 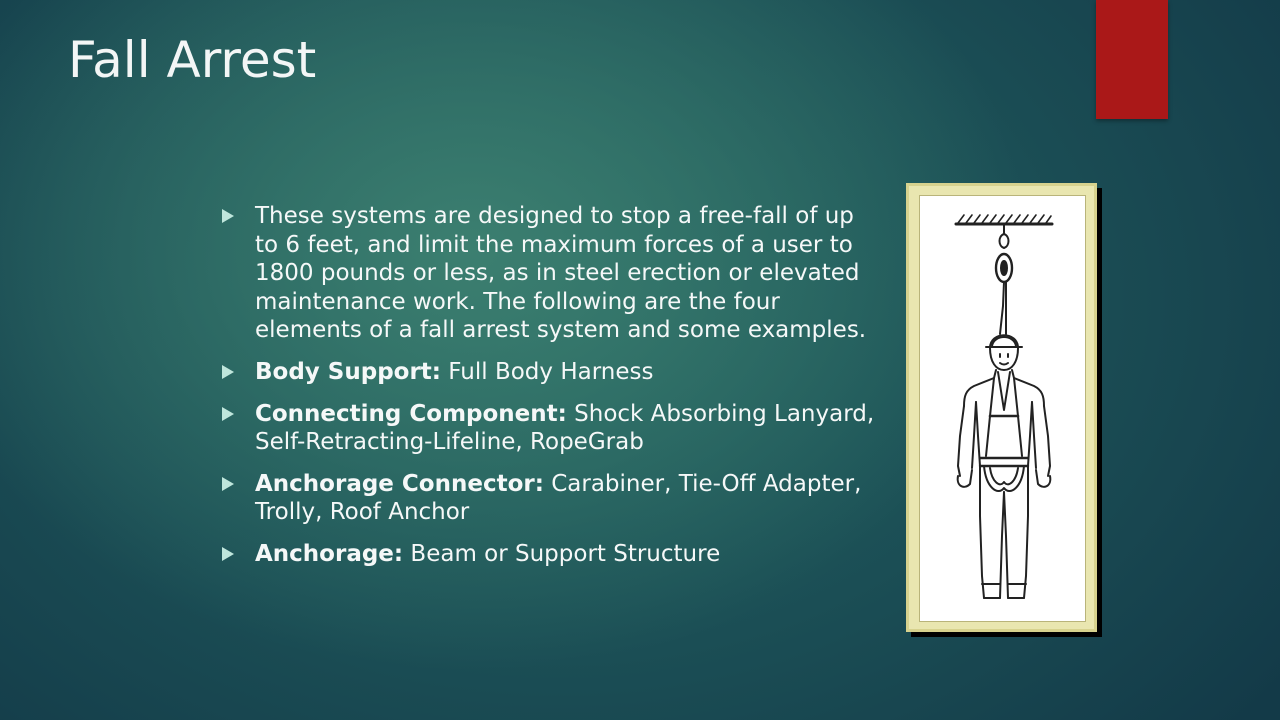 I want to click on figure-frame, so click(x=1001, y=407).